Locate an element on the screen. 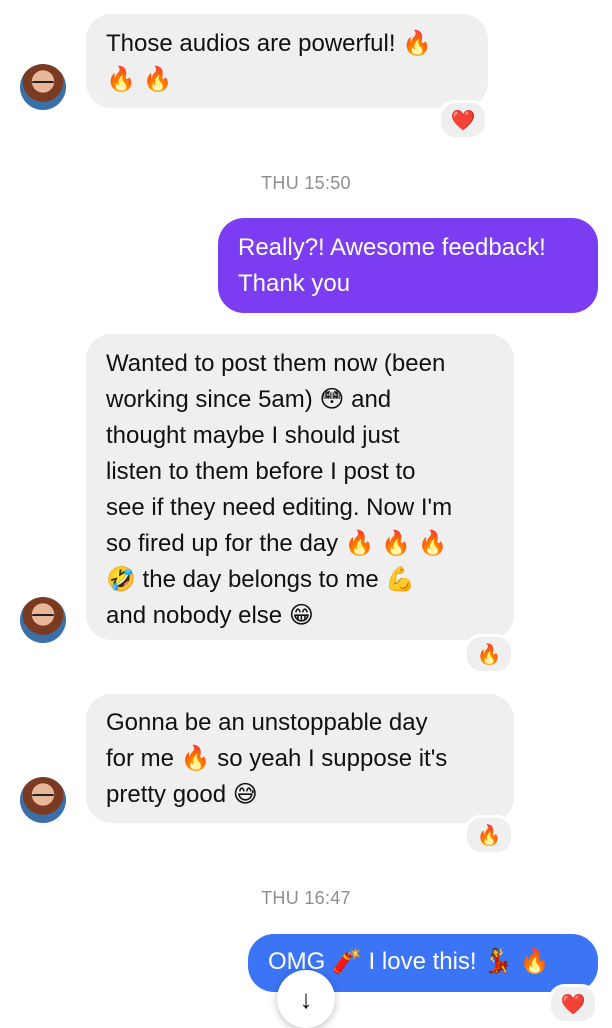 This screenshot has height=1028, width=612. scroll-down-button: ↓ is located at coordinates (306, 999).